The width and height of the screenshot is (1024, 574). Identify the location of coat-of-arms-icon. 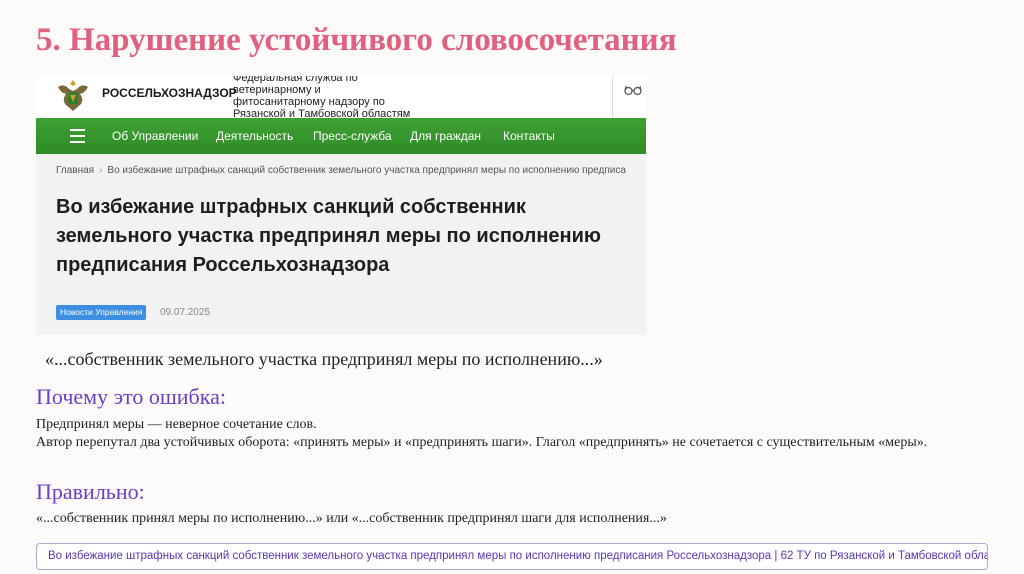
(73, 95).